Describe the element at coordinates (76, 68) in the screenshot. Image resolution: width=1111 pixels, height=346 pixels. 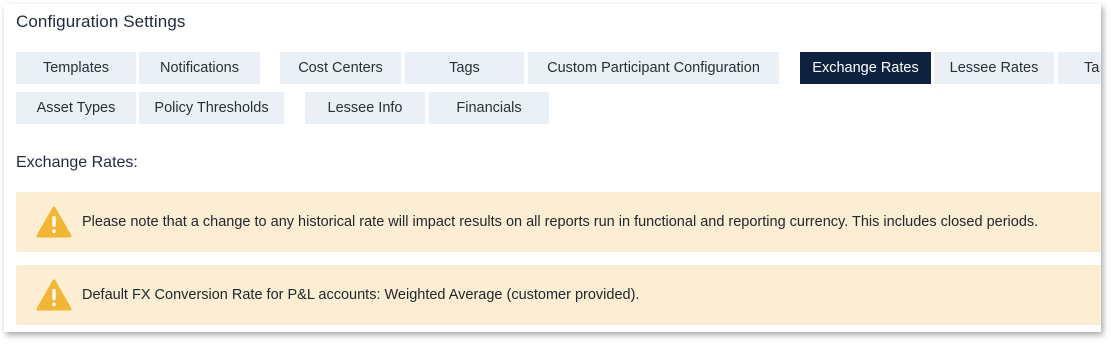
I see `tab-templates: Templates` at that location.